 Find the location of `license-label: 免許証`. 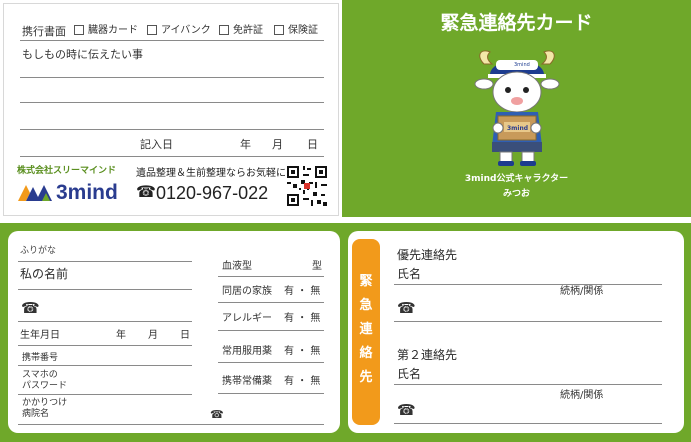

license-label: 免許証 is located at coordinates (248, 30).